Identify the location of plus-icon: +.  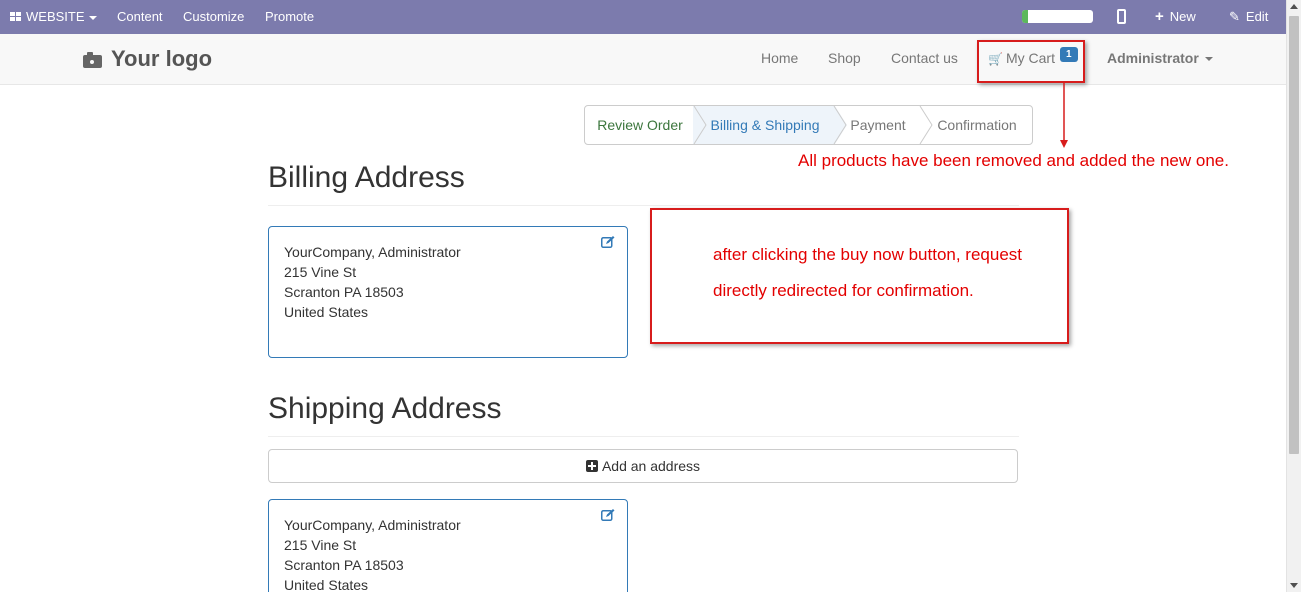
(1159, 16).